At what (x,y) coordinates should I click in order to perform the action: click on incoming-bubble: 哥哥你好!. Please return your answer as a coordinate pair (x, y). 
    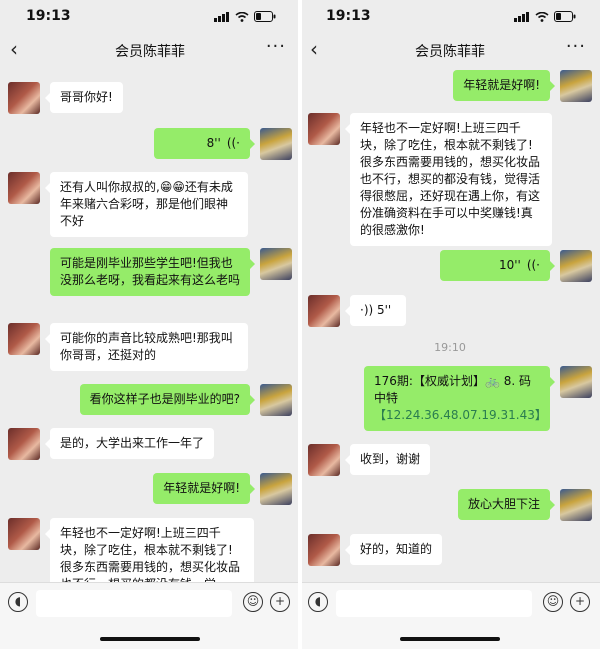
    Looking at the image, I should click on (84, 97).